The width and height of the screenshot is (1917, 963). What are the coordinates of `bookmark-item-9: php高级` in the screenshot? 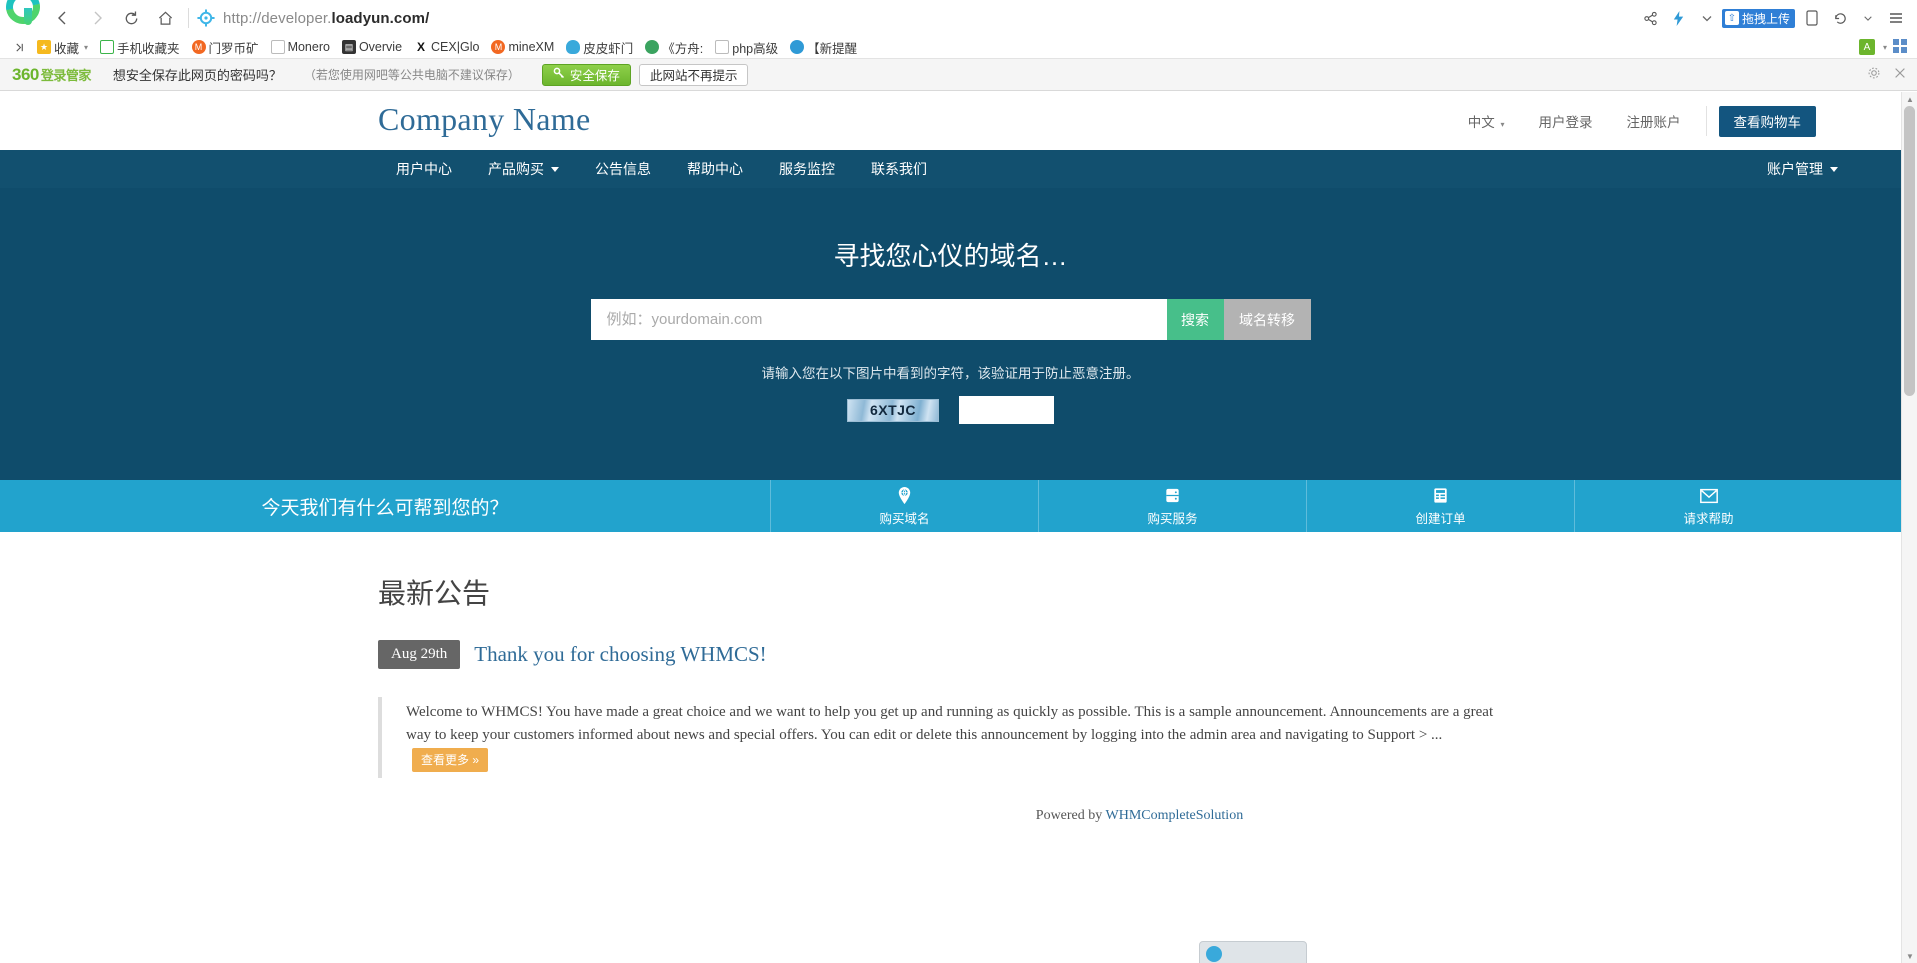 It's located at (746, 47).